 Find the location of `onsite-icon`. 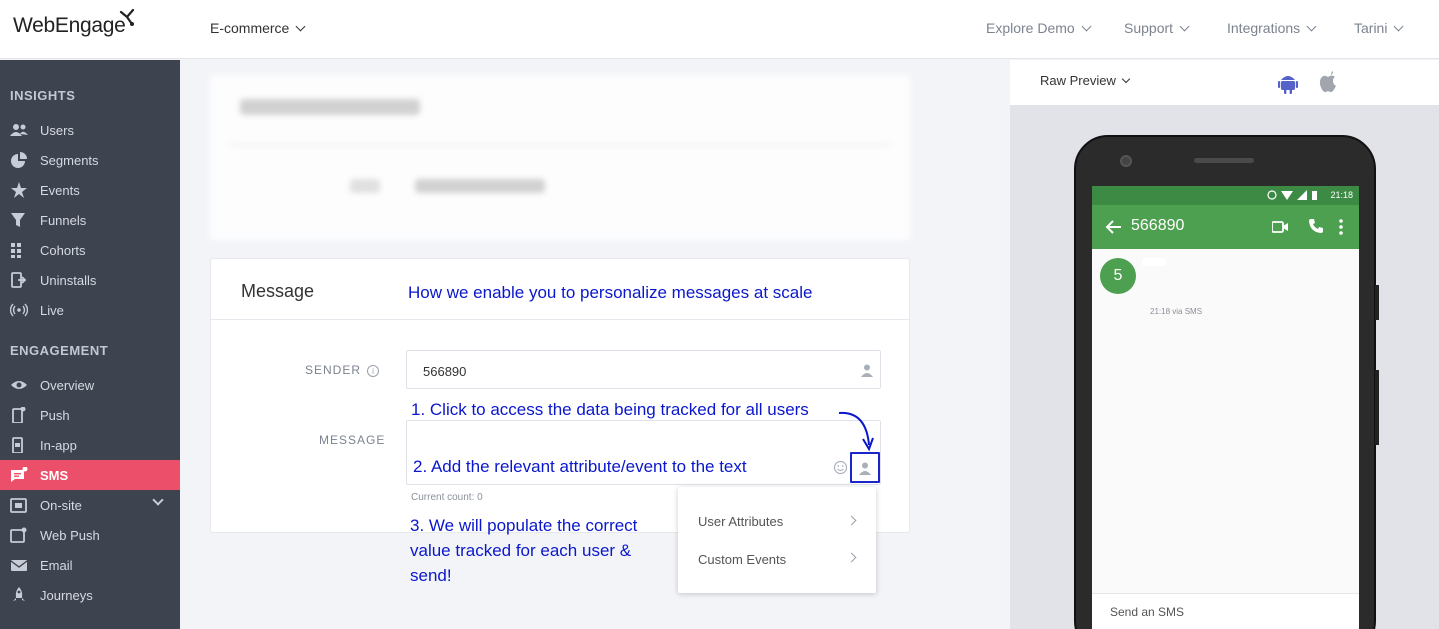

onsite-icon is located at coordinates (18, 505).